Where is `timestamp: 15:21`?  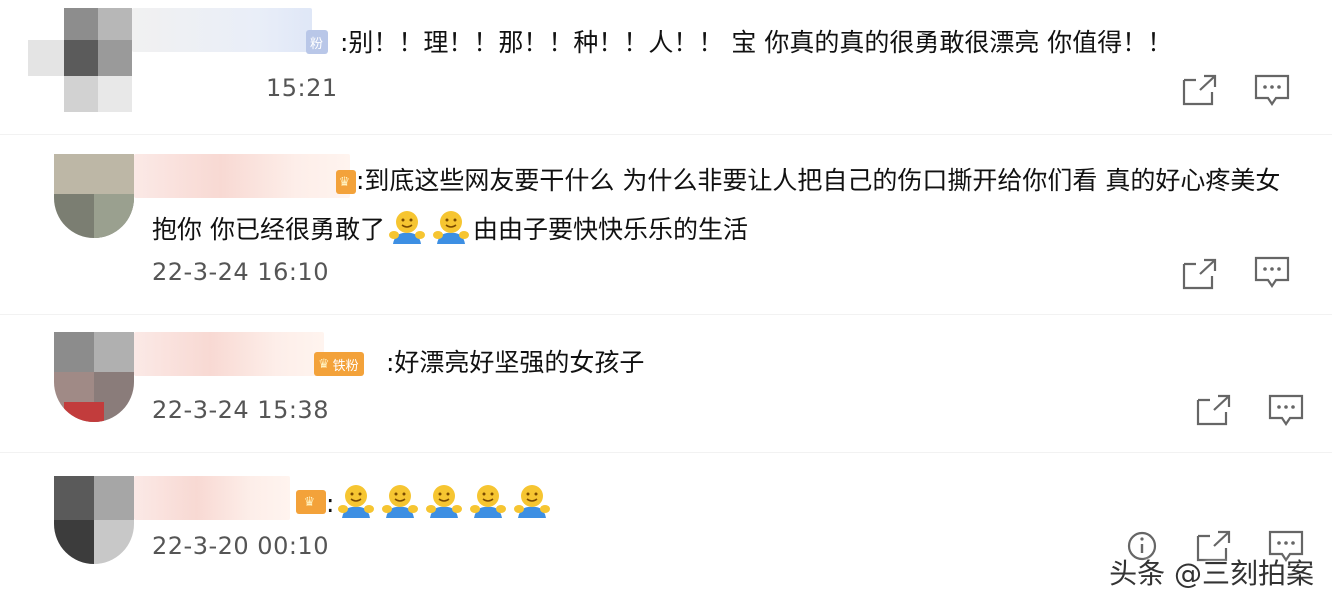 timestamp: 15:21 is located at coordinates (302, 88).